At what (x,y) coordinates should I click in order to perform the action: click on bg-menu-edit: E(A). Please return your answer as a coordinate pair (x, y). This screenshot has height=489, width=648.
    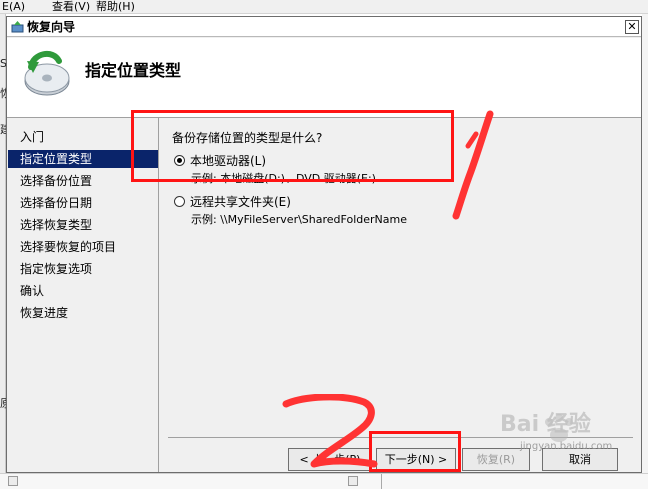
    Looking at the image, I should click on (13, 7).